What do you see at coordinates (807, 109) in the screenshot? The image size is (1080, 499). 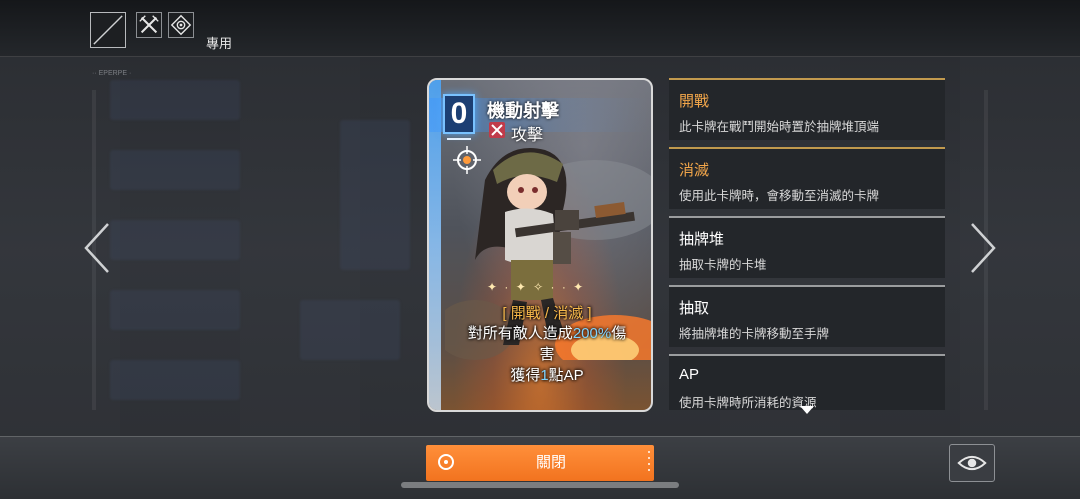 I see `keyword-item: 開戰 此卡牌在戰鬥開始時置於抽牌堆頂端` at bounding box center [807, 109].